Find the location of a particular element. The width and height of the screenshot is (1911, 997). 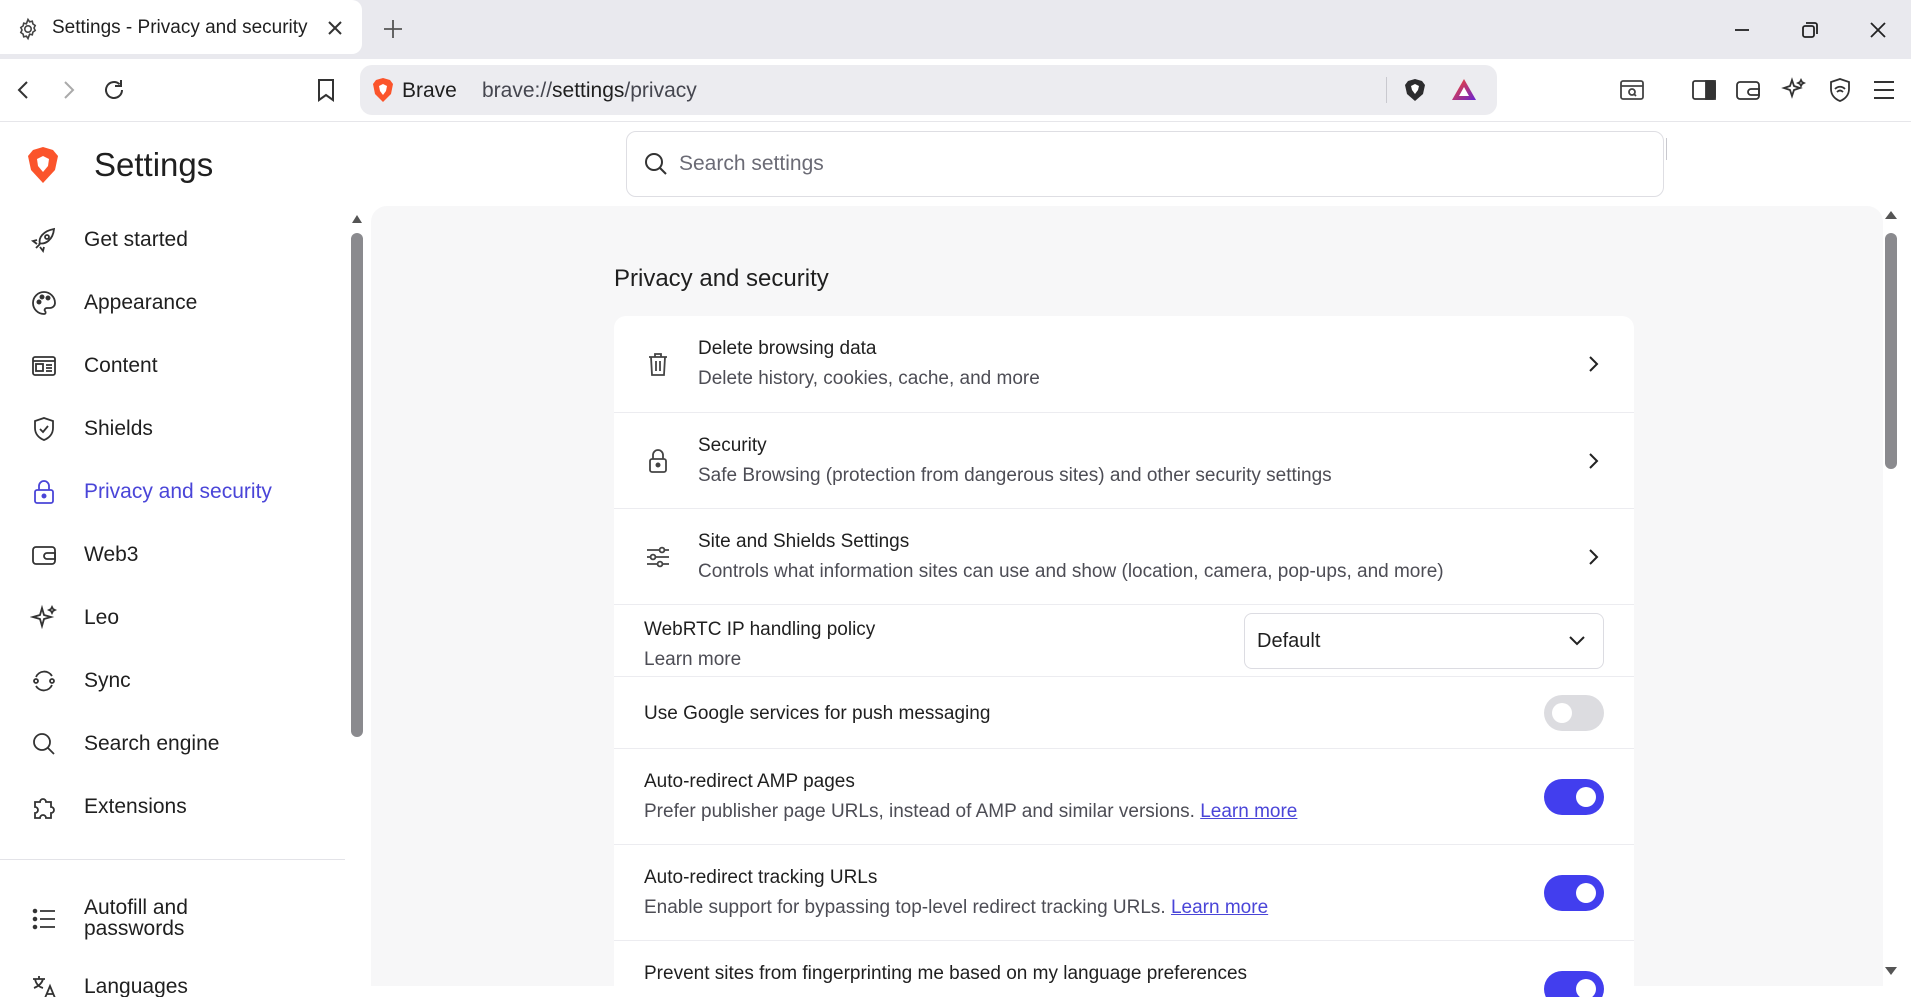

rocket-icon is located at coordinates (44, 240).